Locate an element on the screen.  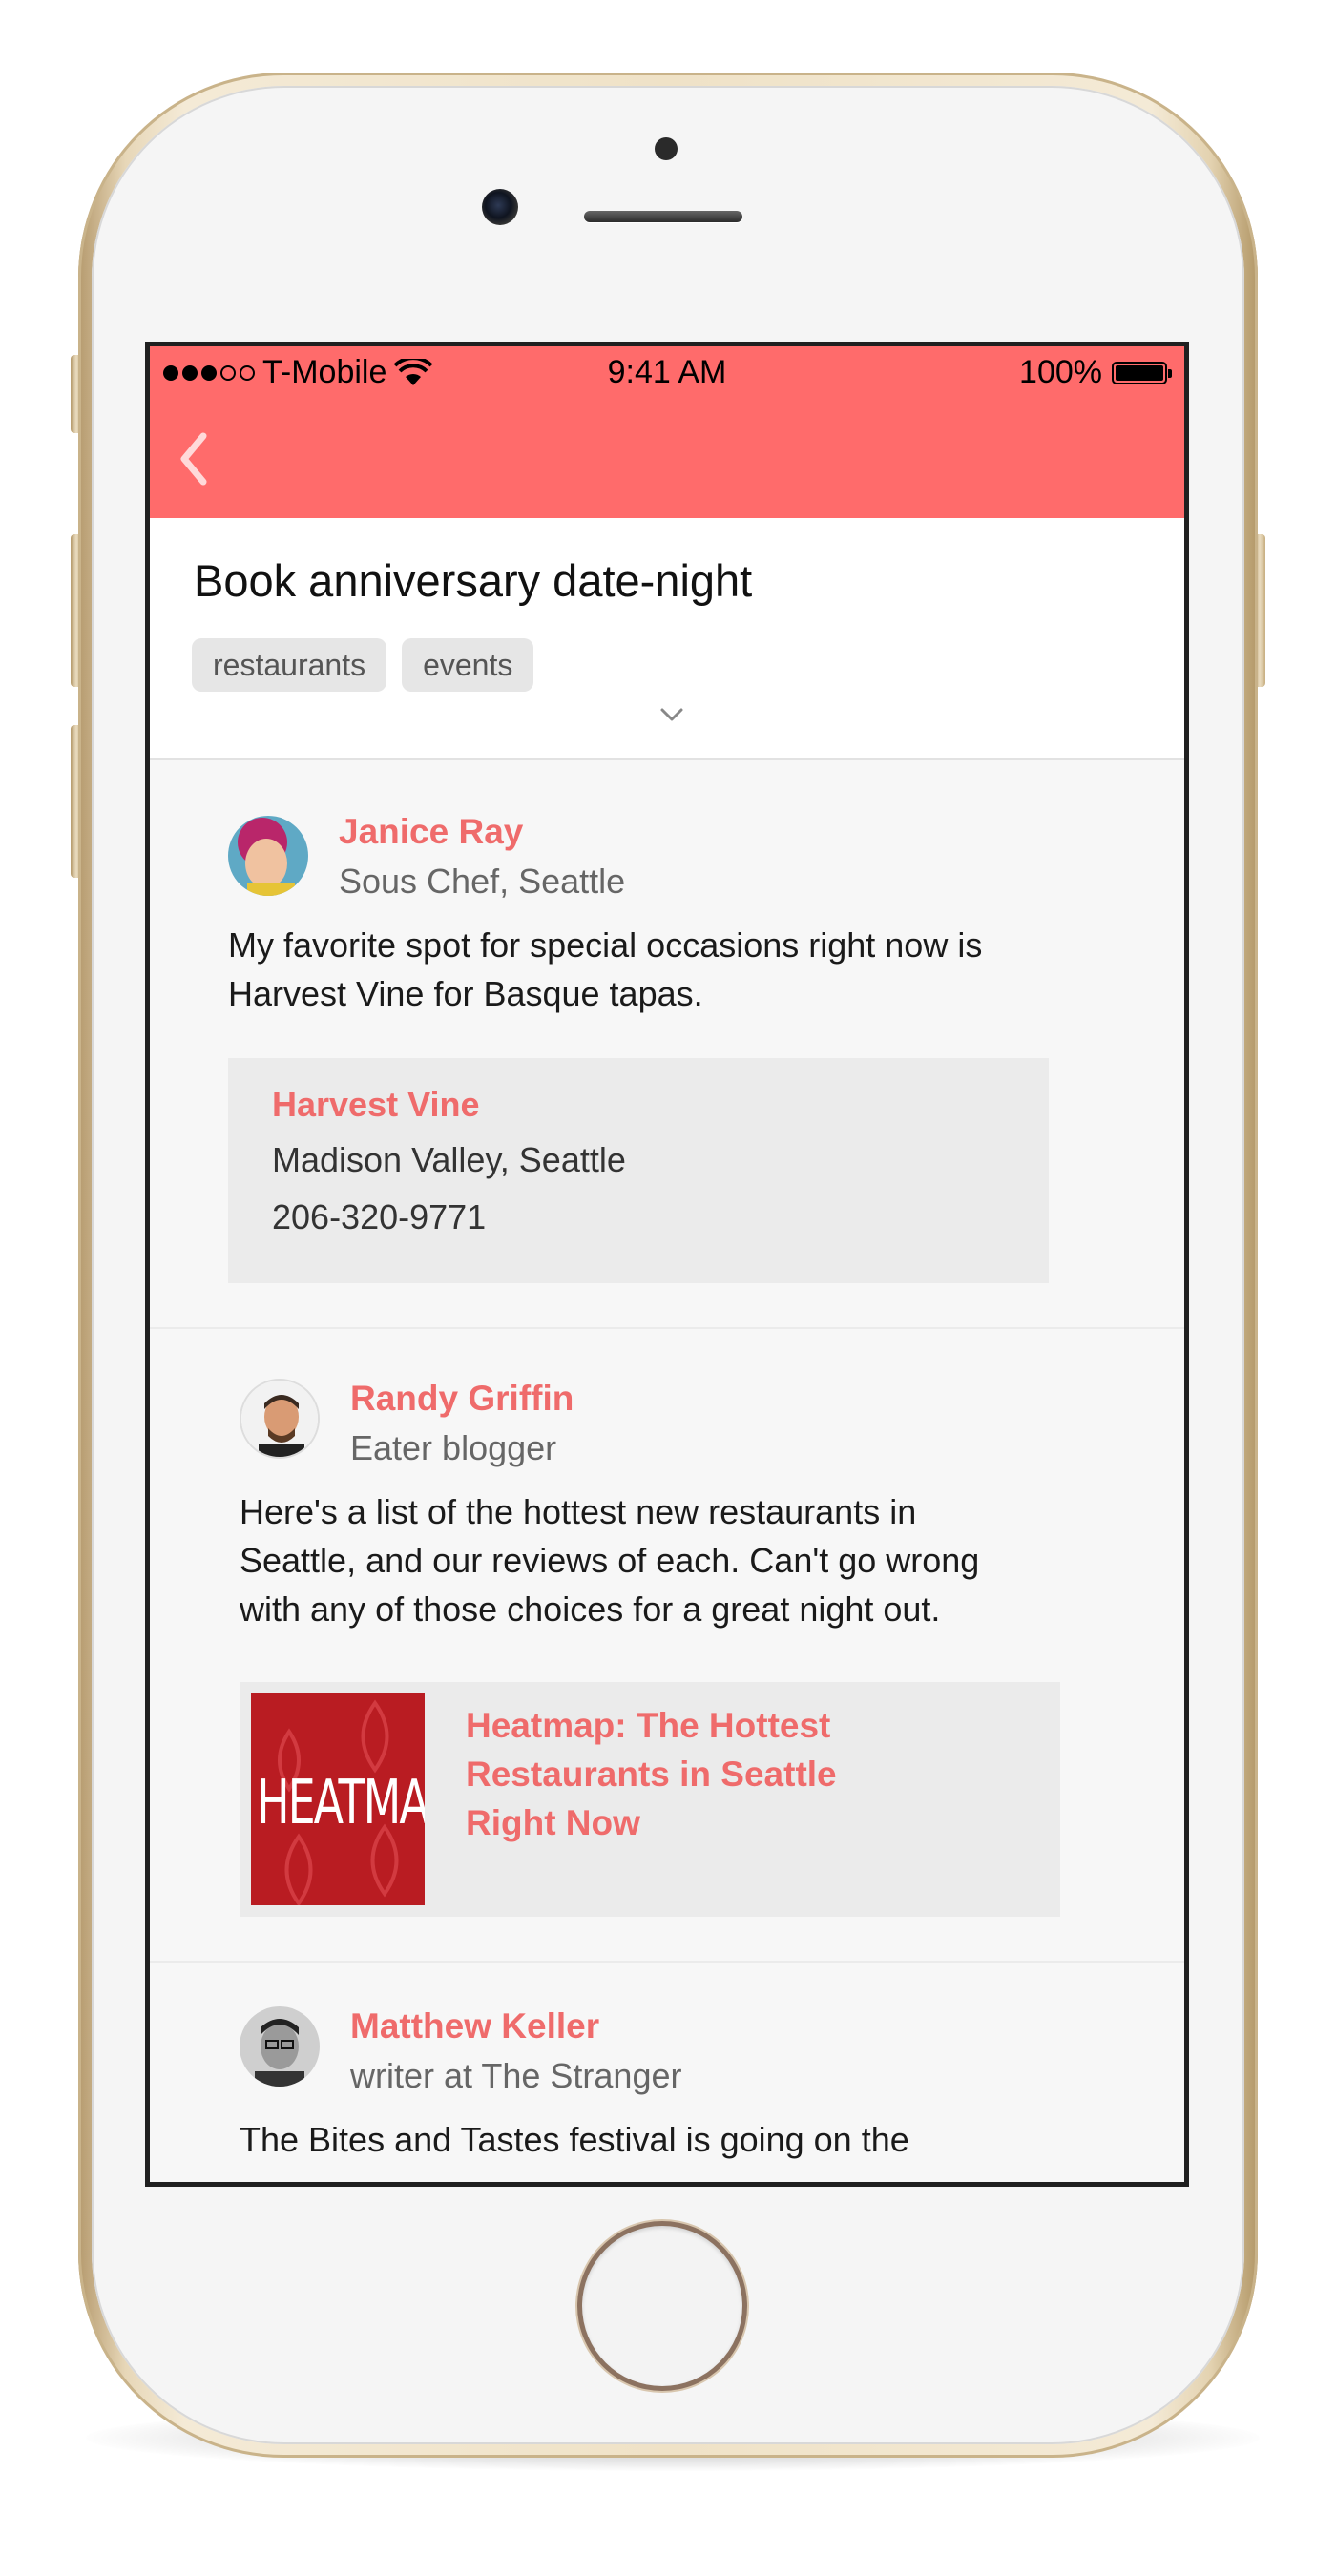
place-location: Madison Valley, Seattle is located at coordinates (449, 1159).